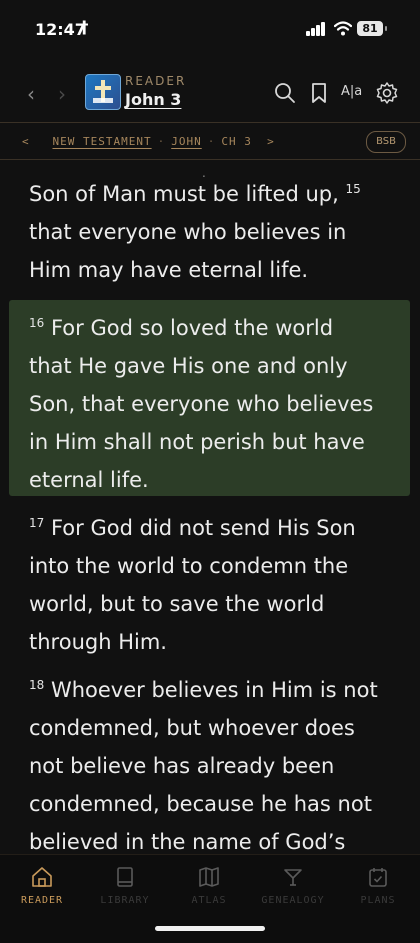 The height and width of the screenshot is (943, 420). Describe the element at coordinates (37, 523) in the screenshot. I see `verse-number: 17` at that location.